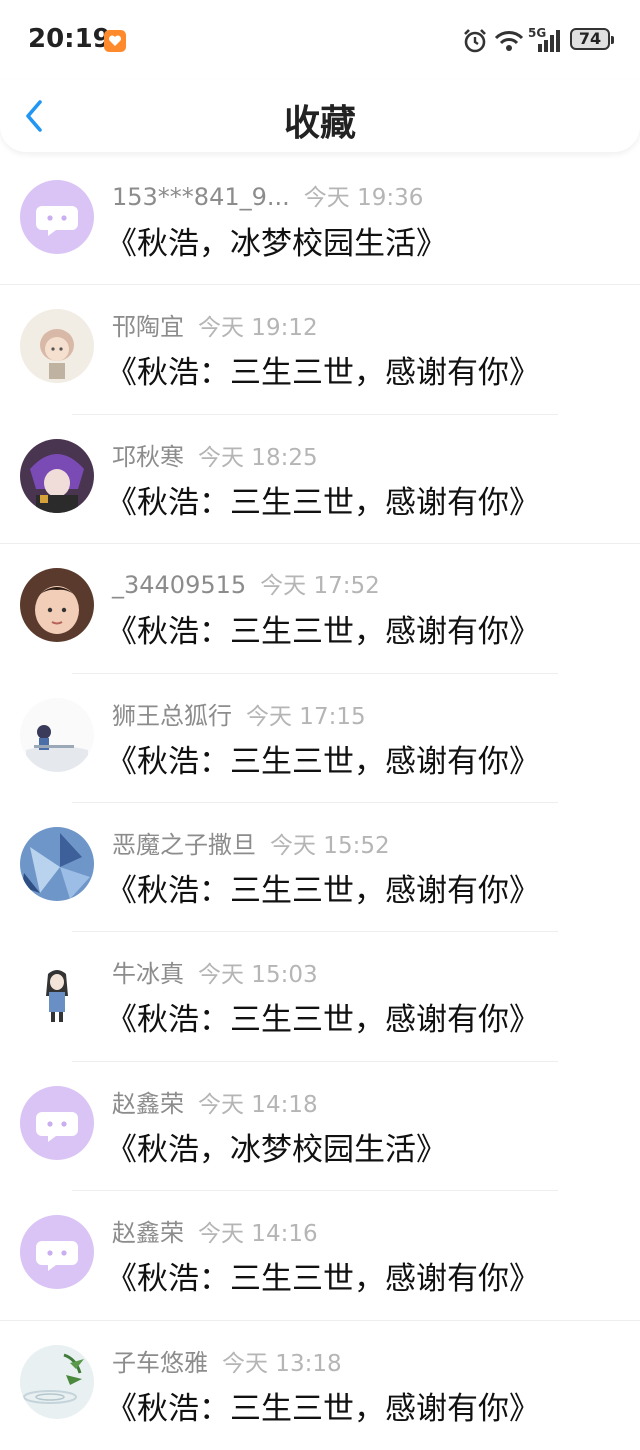 The height and width of the screenshot is (1450, 640). I want to click on signal-icon, so click(549, 41).